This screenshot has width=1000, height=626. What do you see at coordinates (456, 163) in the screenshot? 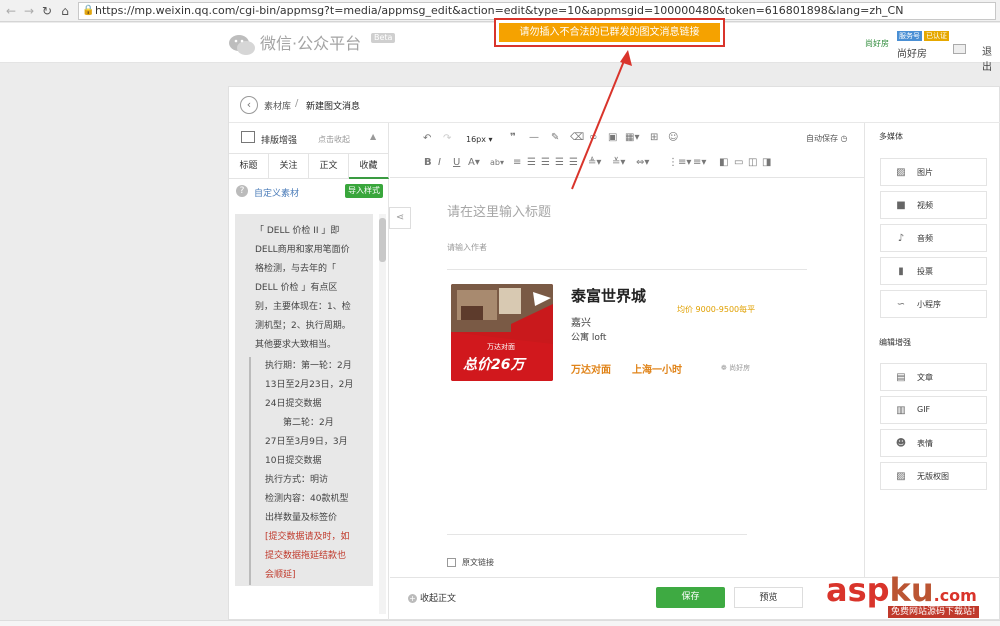
I see `underline-icon: U` at bounding box center [456, 163].